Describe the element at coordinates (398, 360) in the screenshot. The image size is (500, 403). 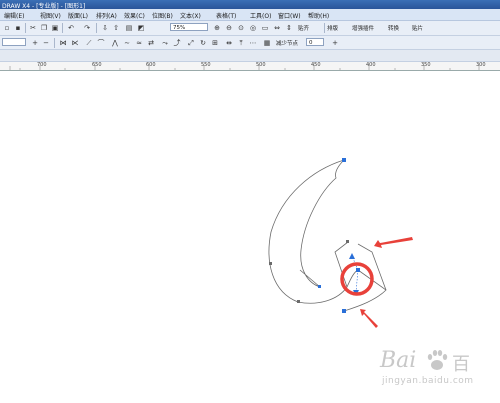
I see `watermark-brand-left: Bai` at that location.